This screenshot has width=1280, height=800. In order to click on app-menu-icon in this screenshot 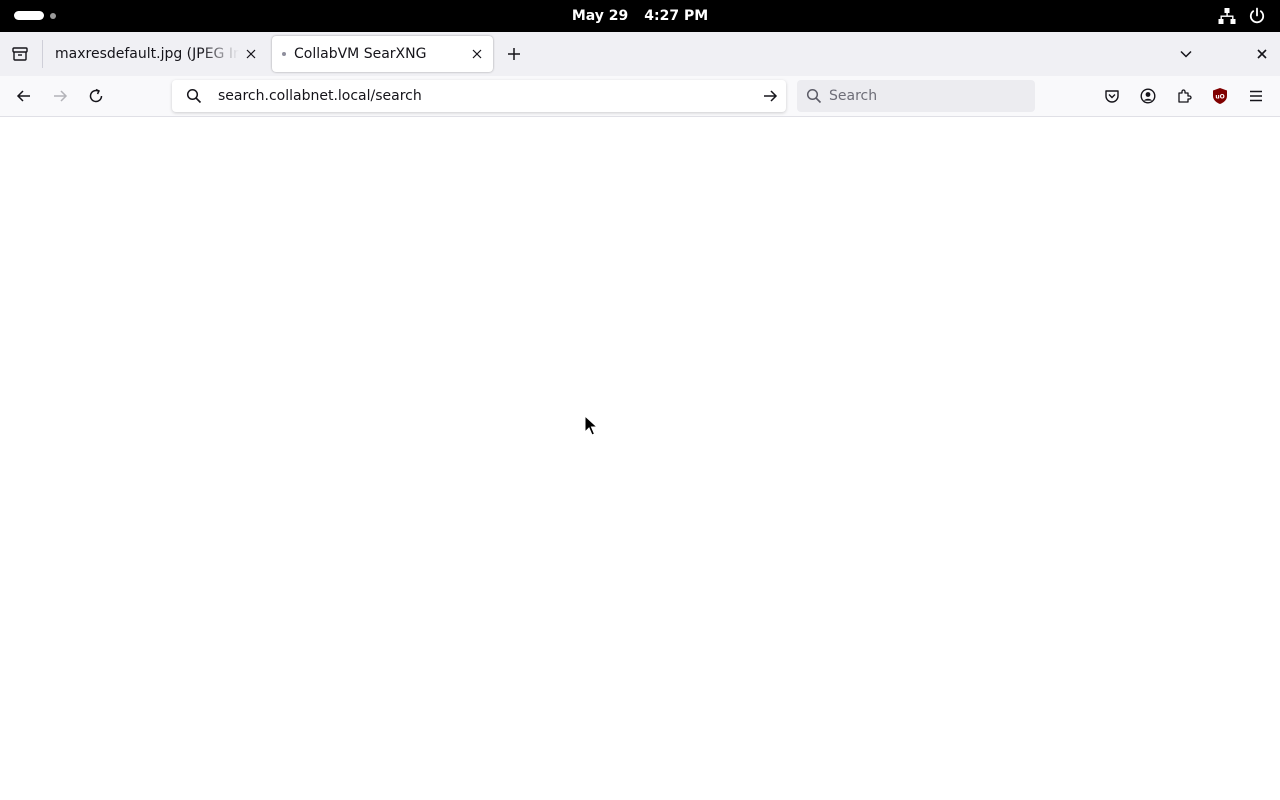, I will do `click(1256, 96)`.